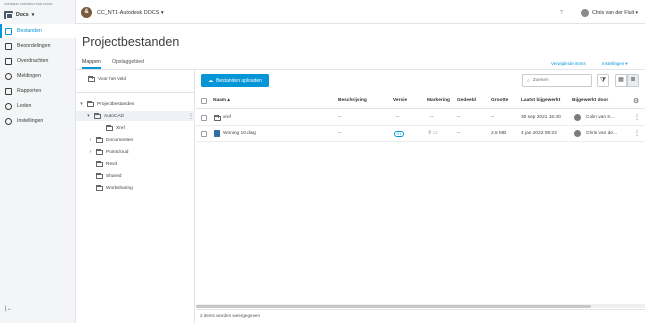 The width and height of the screenshot is (645, 323). What do you see at coordinates (499, 100) in the screenshot?
I see `column-header-grootte: Grootte` at bounding box center [499, 100].